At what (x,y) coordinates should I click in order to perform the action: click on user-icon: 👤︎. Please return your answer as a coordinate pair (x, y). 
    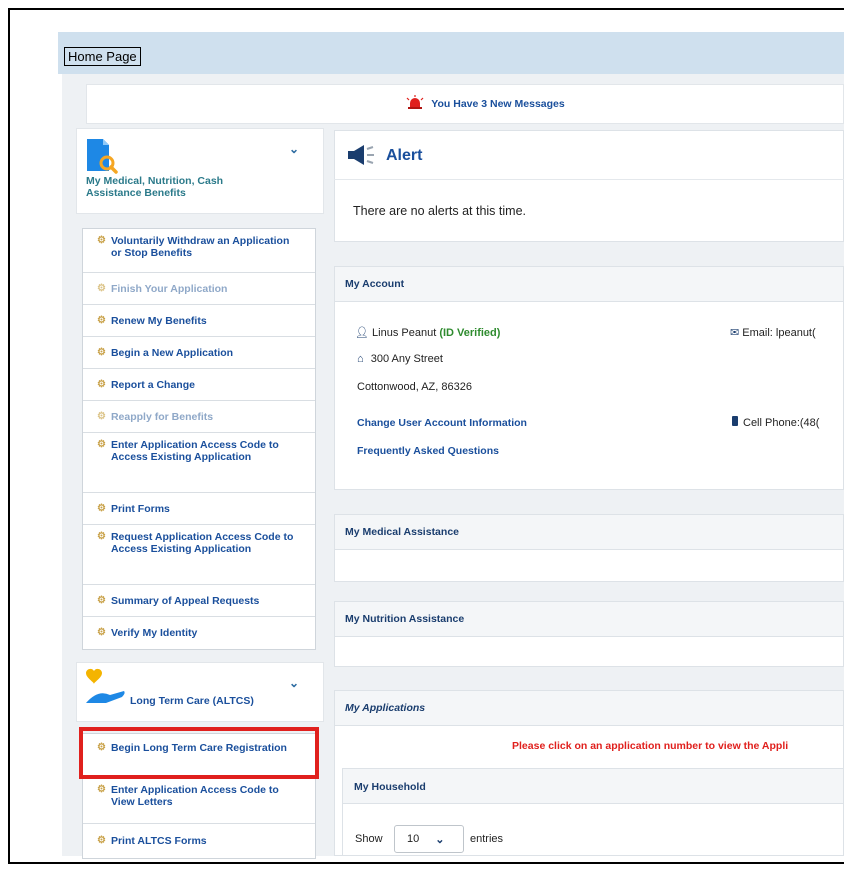
    Looking at the image, I should click on (362, 333).